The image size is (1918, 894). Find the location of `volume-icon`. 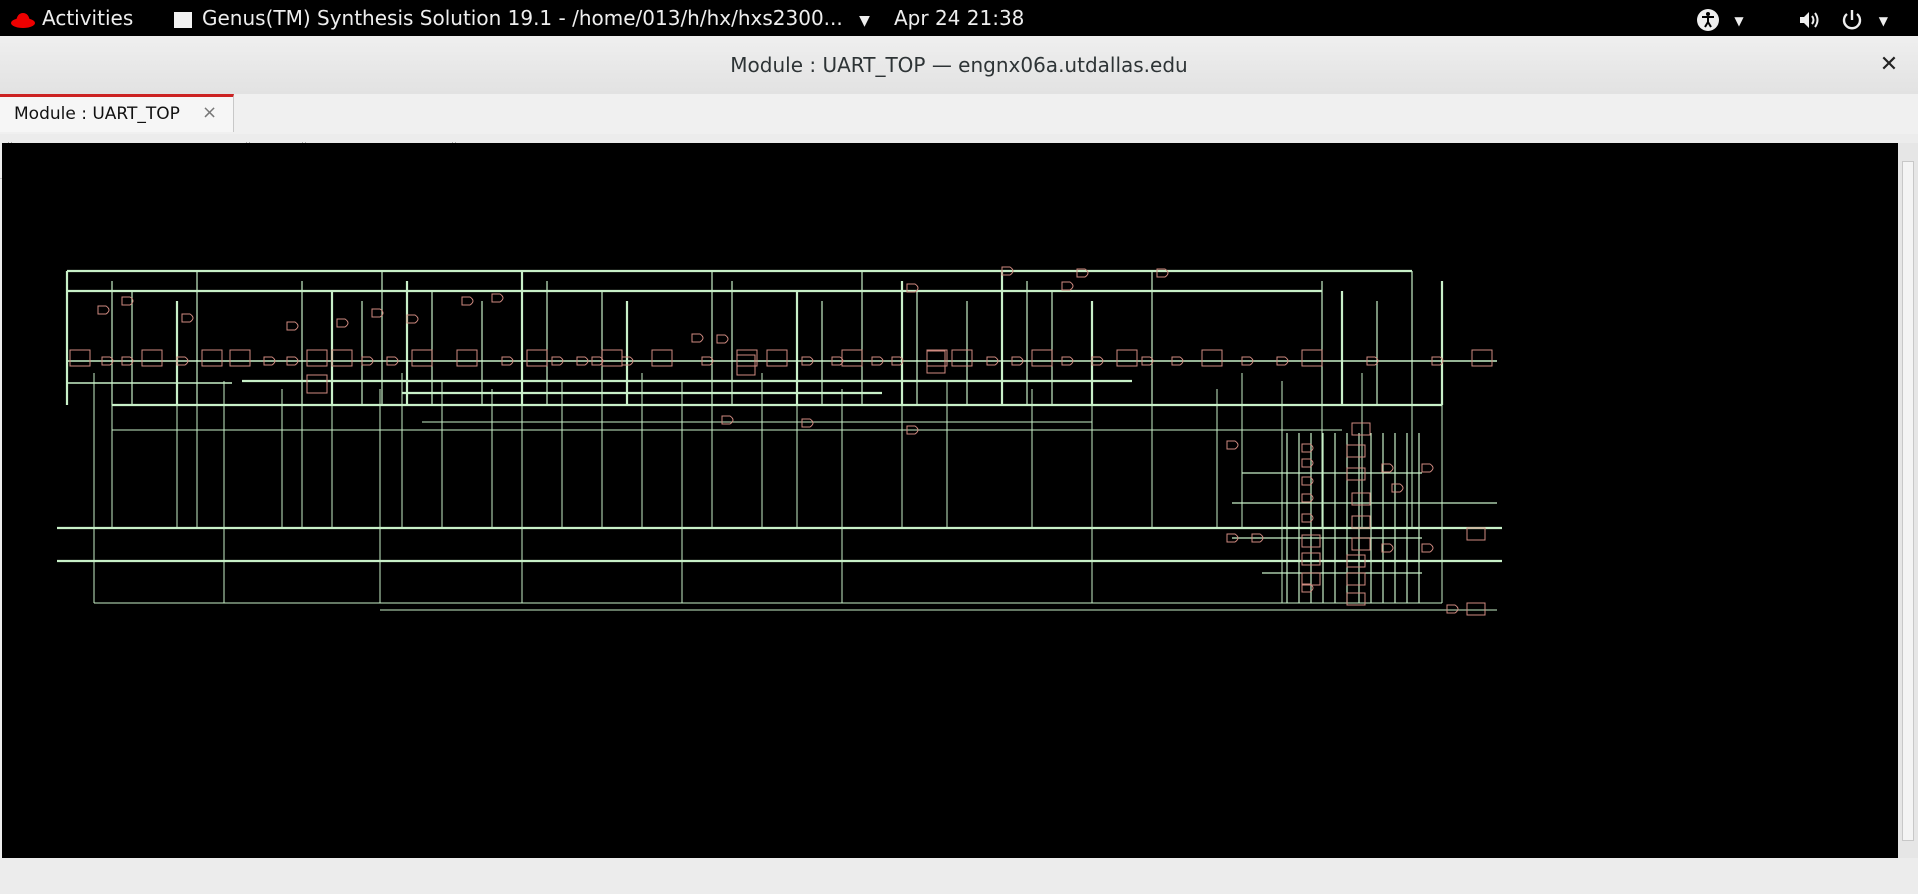

volume-icon is located at coordinates (1809, 19).